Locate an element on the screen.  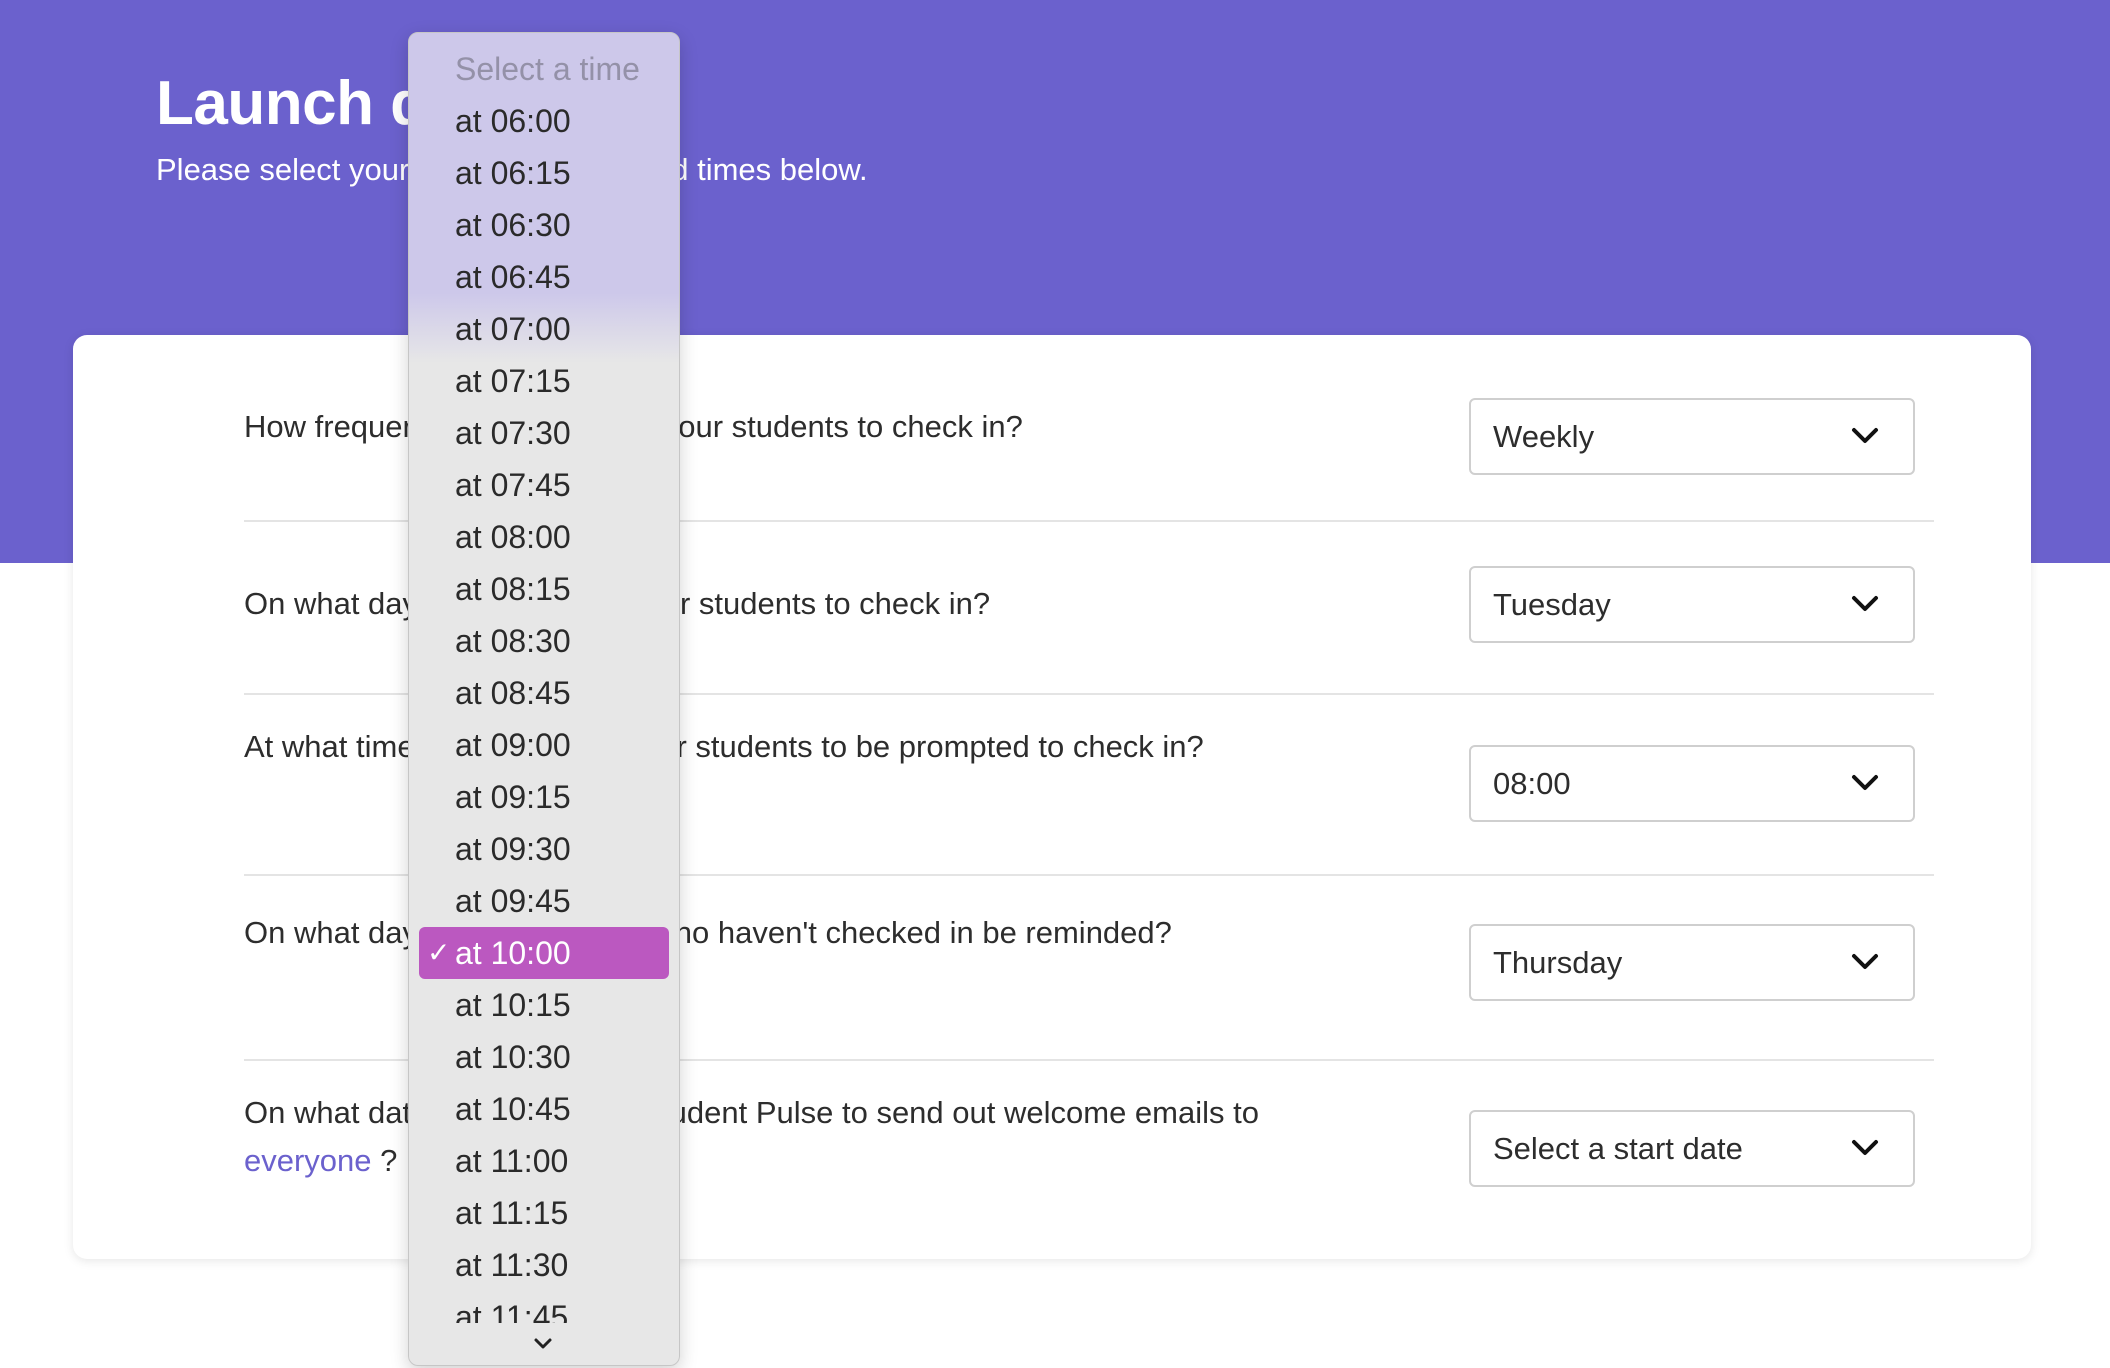
everyone-link: everyone is located at coordinates (308, 1160).